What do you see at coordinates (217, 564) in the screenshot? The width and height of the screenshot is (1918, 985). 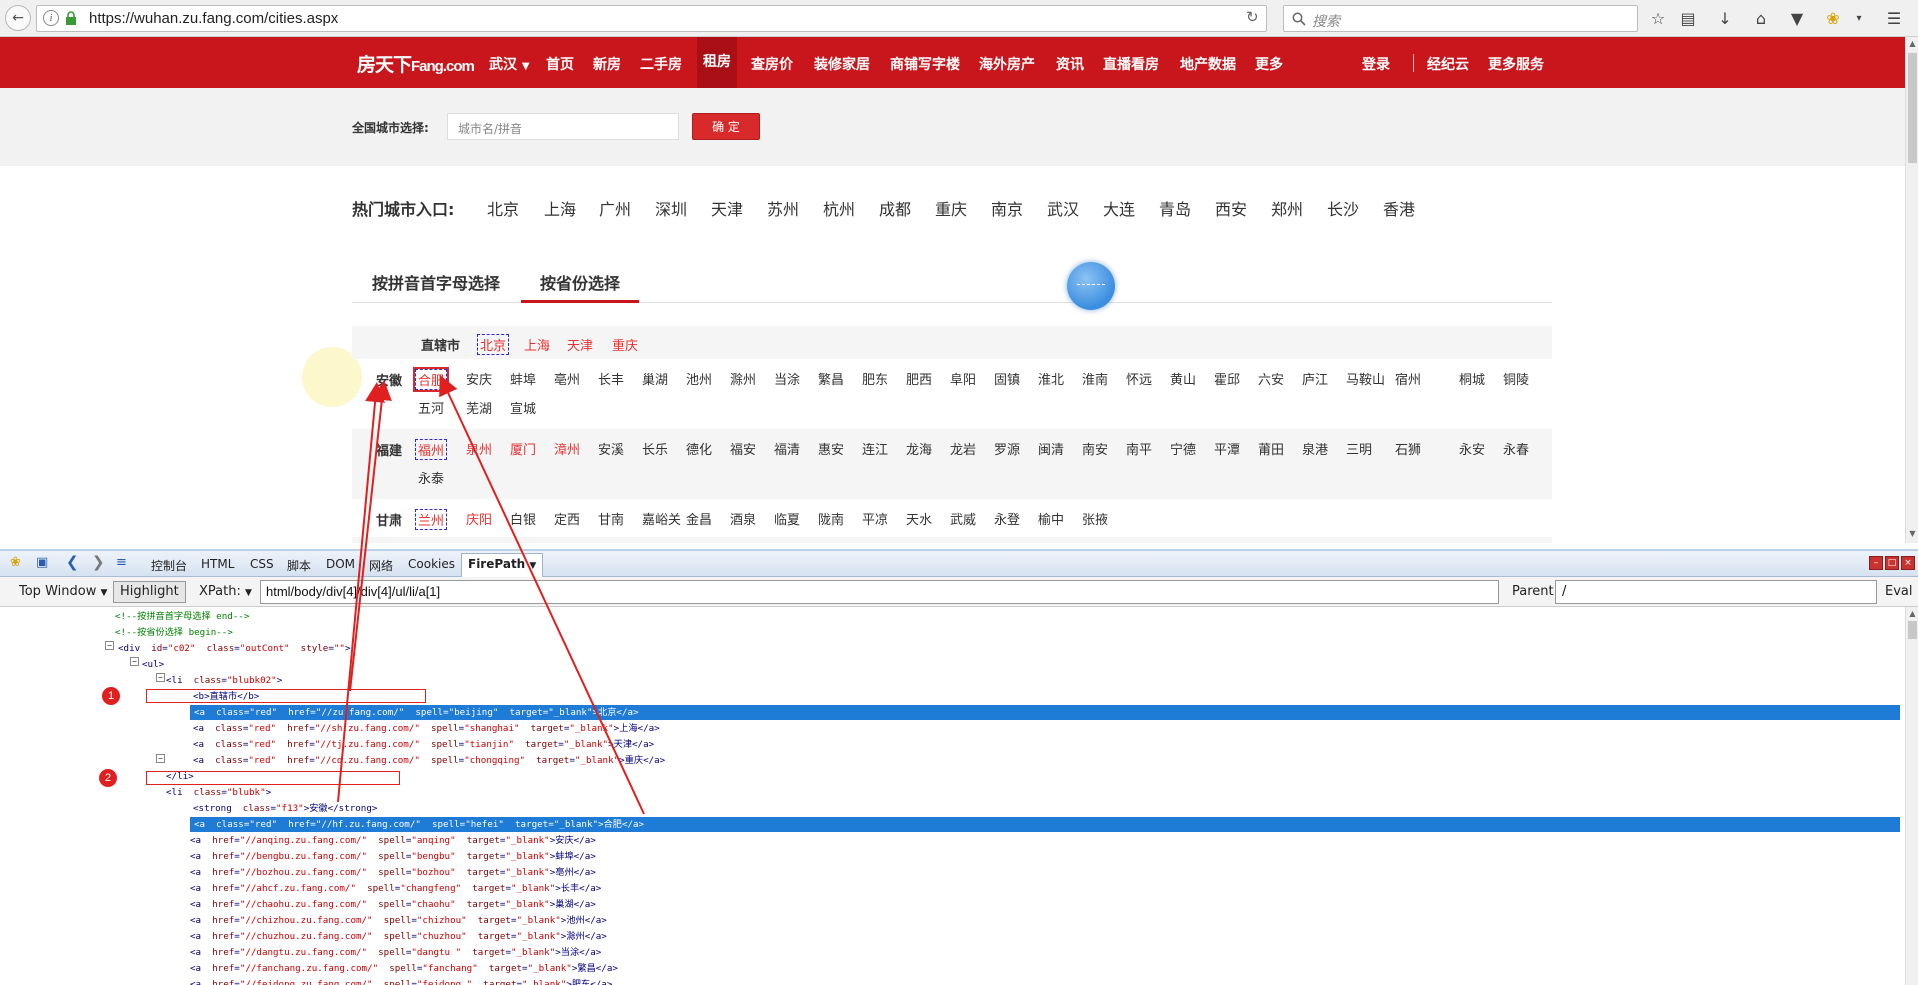 I see `tab-html: HTML` at bounding box center [217, 564].